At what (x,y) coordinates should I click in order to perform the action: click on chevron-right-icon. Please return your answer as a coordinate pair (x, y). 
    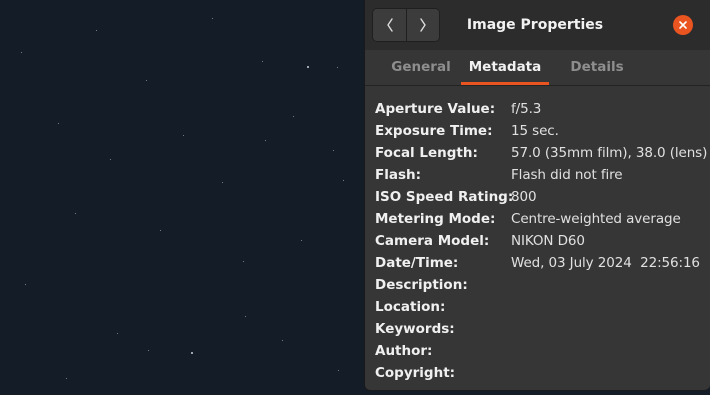
    Looking at the image, I should click on (423, 25).